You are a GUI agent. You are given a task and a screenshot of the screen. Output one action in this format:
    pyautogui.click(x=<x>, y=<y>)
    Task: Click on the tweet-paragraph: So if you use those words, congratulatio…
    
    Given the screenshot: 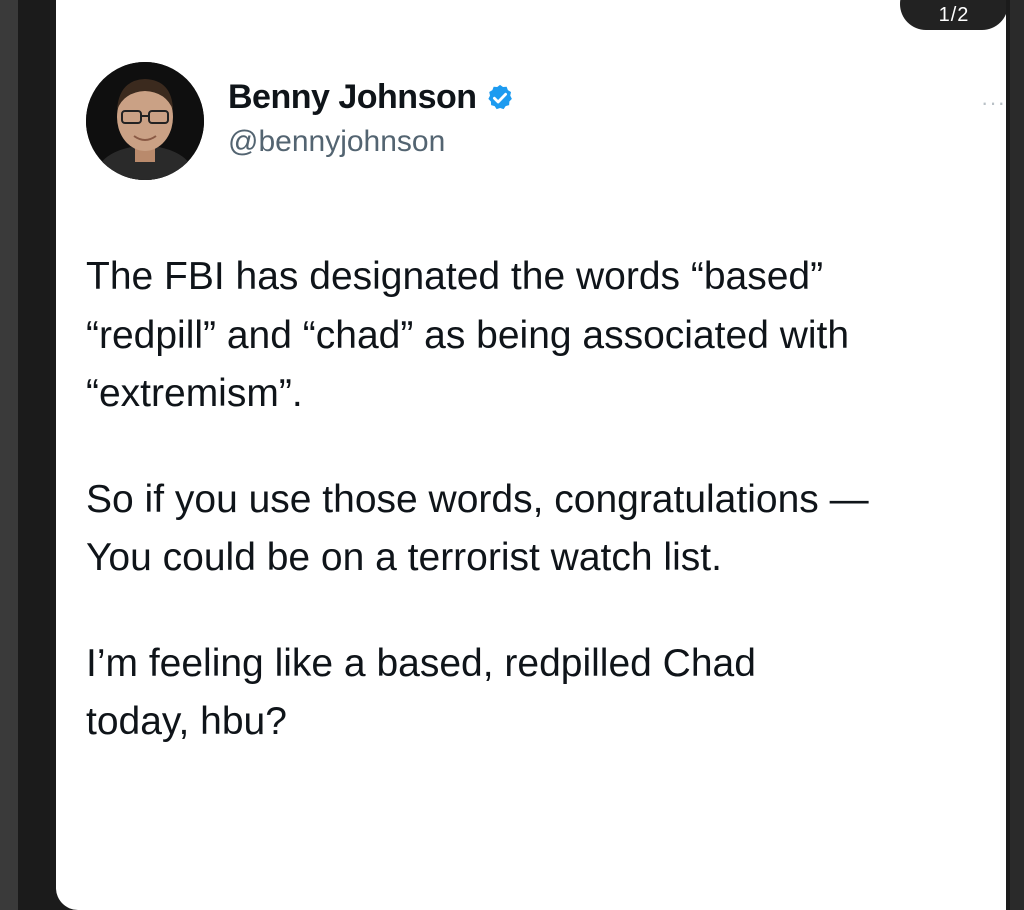 What is the action you would take?
    pyautogui.click(x=477, y=528)
    